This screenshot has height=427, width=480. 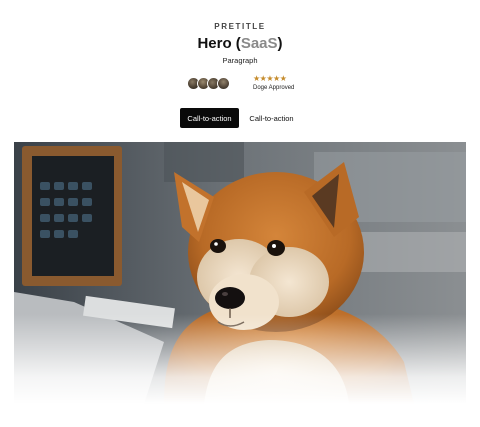 I want to click on hero-title: Hero (SaaS), so click(x=240, y=43).